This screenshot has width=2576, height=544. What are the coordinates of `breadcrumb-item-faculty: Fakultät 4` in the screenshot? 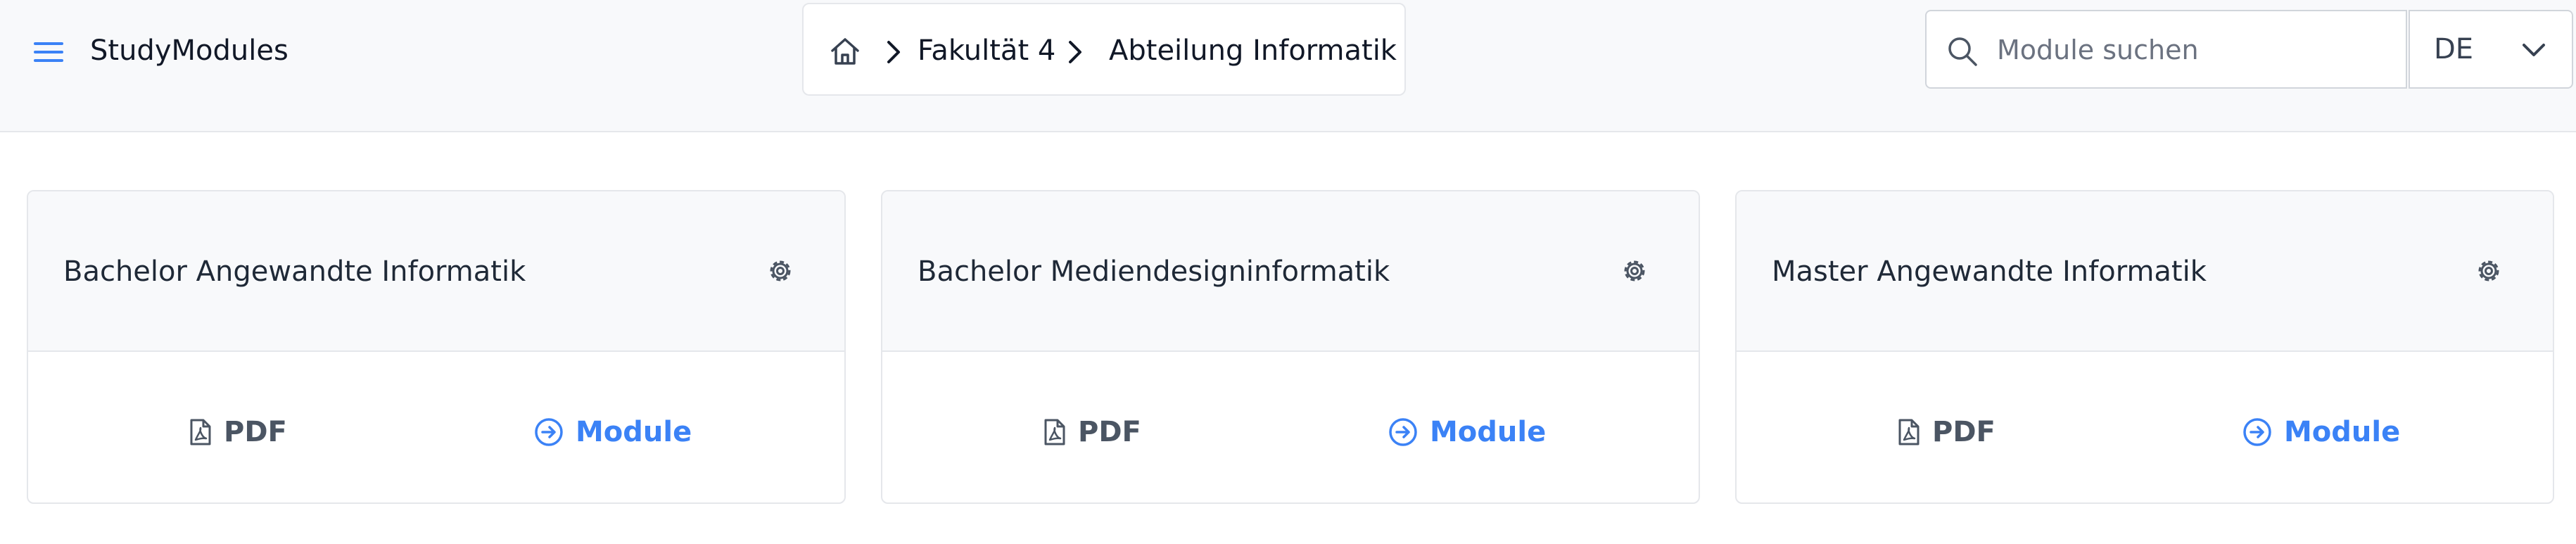 It's located at (986, 50).